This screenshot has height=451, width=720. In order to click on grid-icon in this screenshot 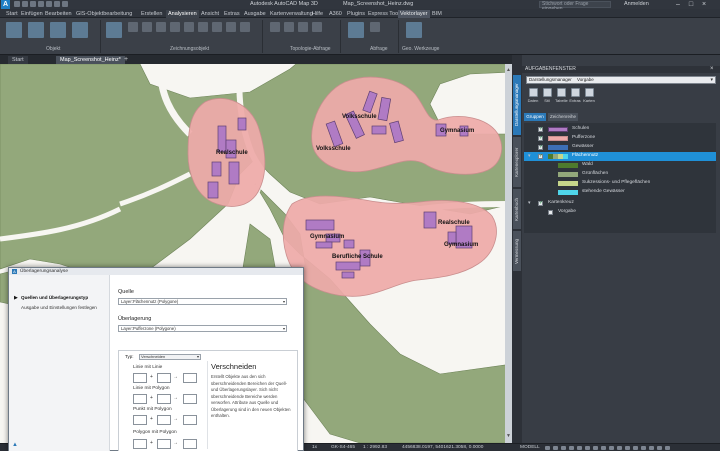, I will do `click(547, 448)`.